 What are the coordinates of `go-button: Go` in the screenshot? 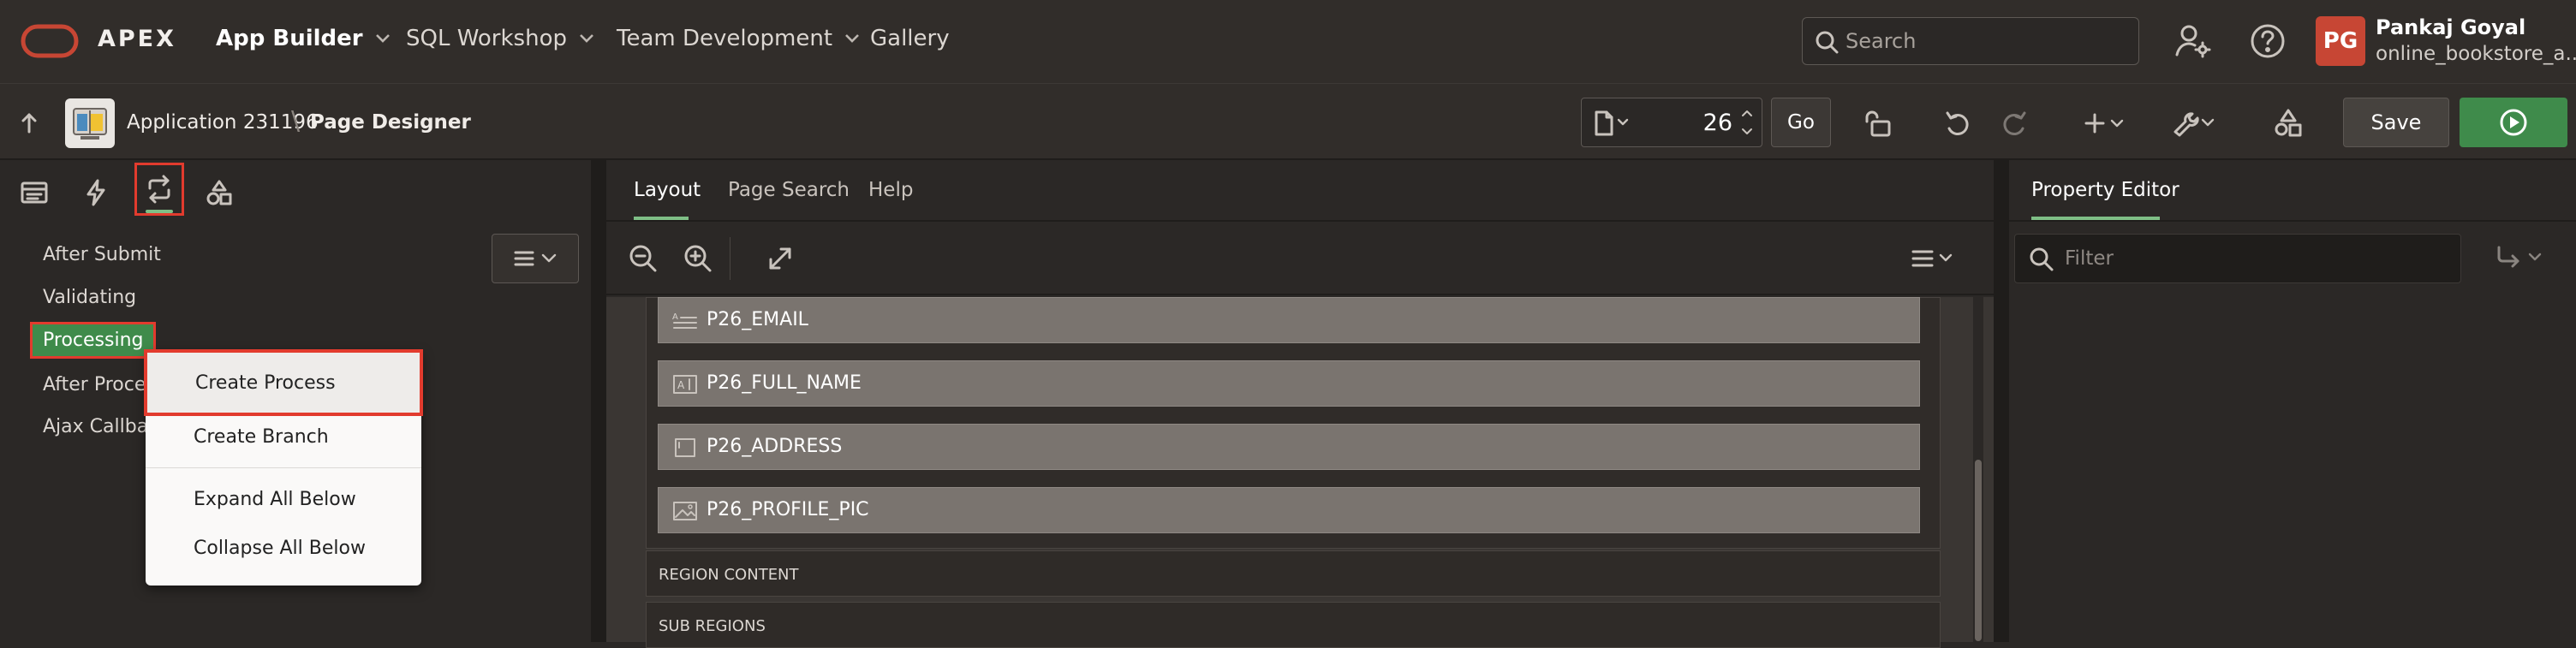 It's located at (1801, 122).